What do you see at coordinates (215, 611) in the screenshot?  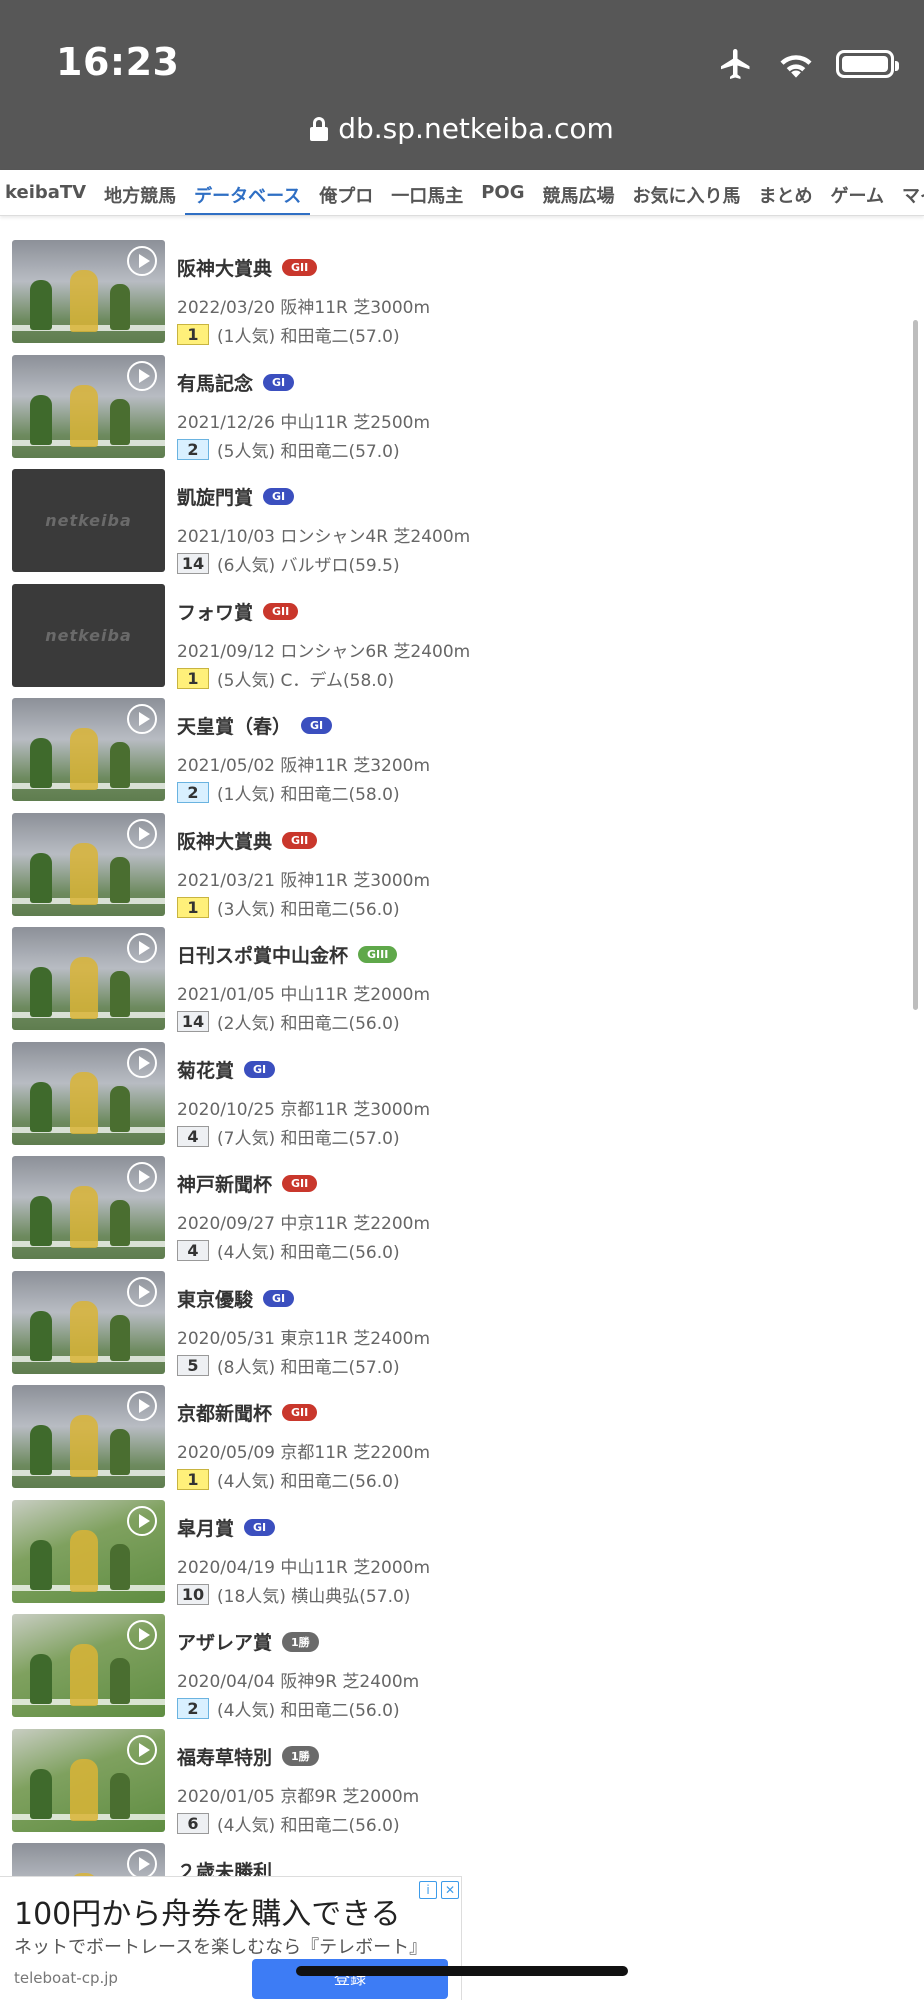 I see `race-name: フォワ賞` at bounding box center [215, 611].